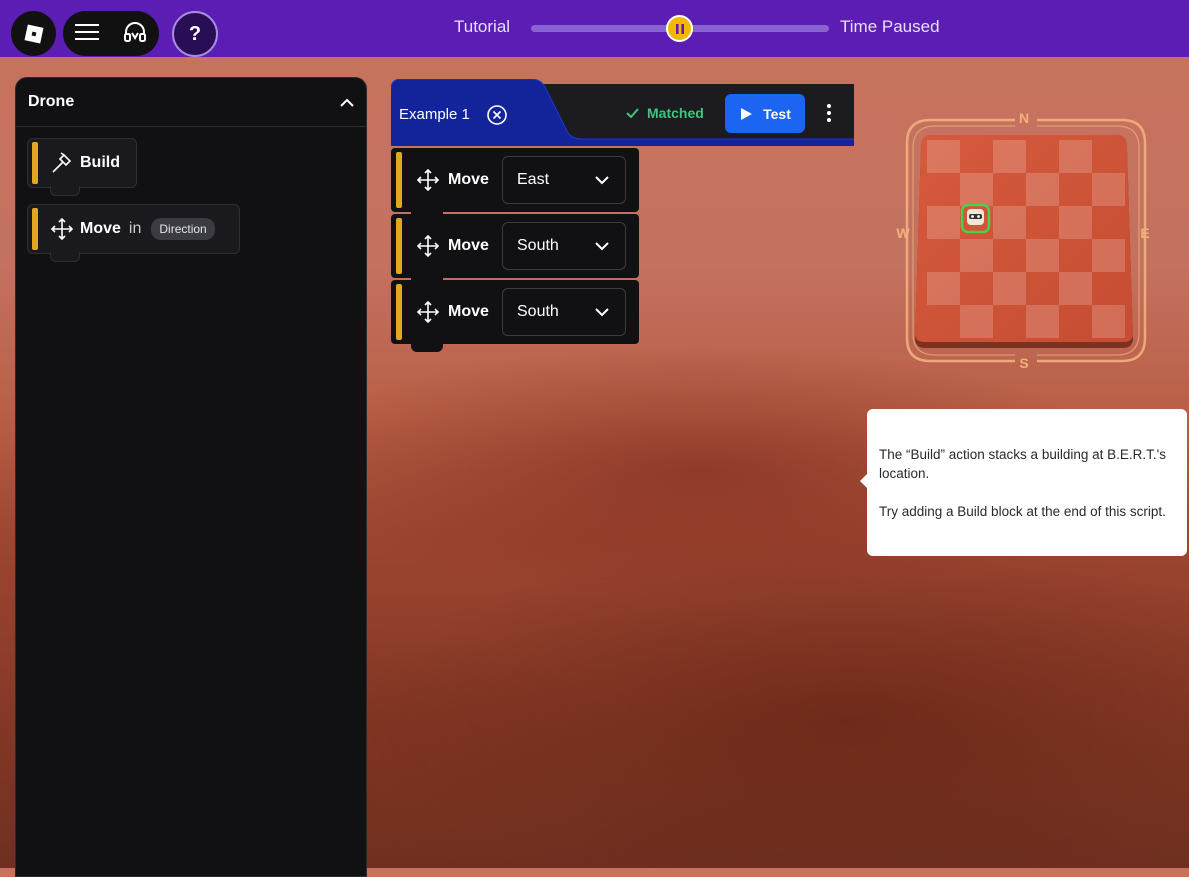 This screenshot has height=877, width=1189. What do you see at coordinates (51, 101) in the screenshot?
I see `panel-title: Drone` at bounding box center [51, 101].